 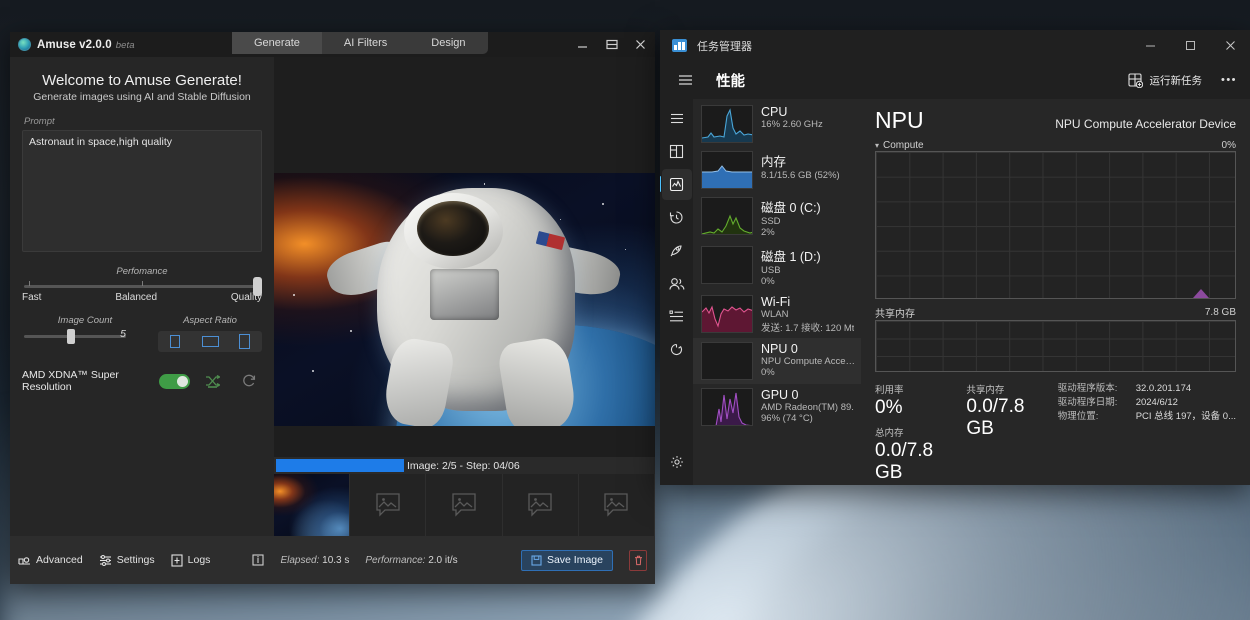 I want to click on delete-button, so click(x=638, y=560).